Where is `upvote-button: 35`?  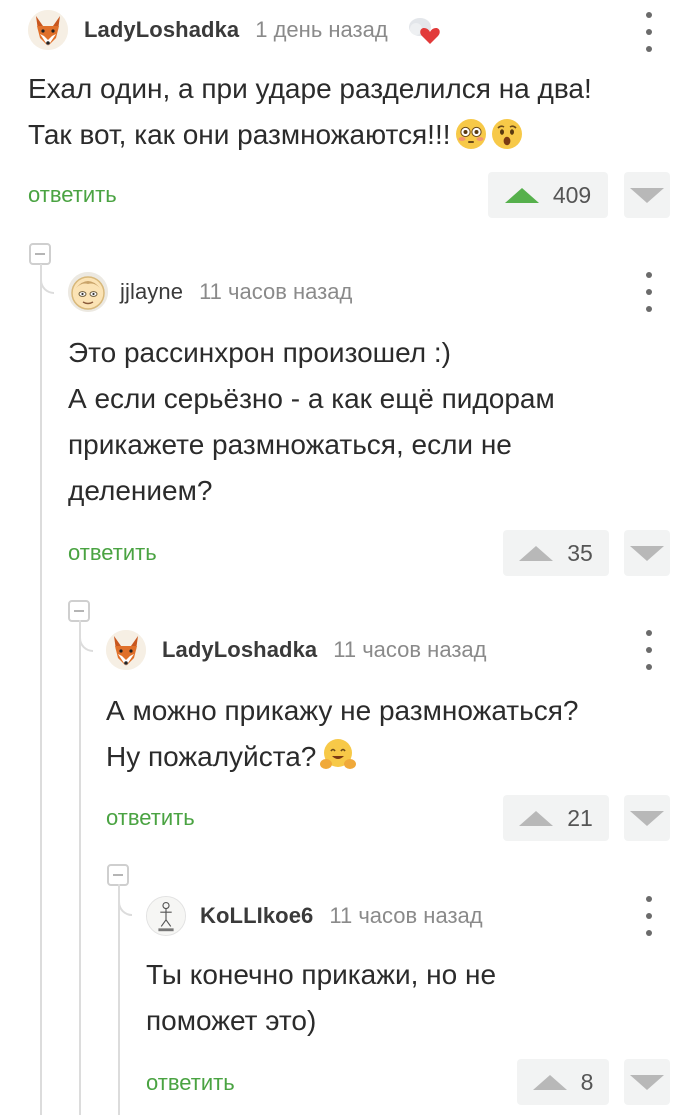
upvote-button: 35 is located at coordinates (556, 553).